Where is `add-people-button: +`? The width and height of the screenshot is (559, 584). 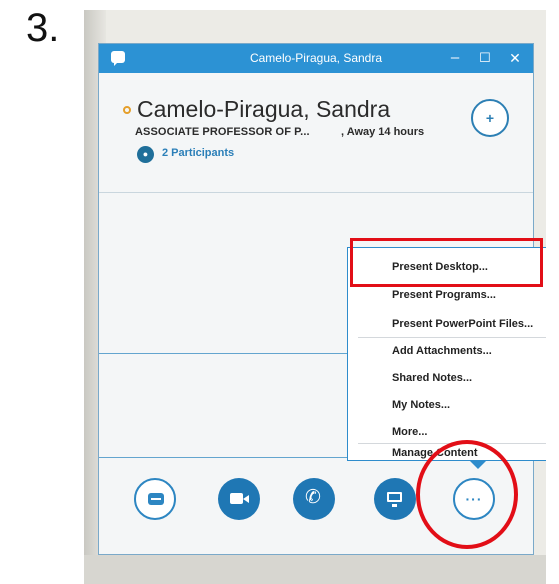
add-people-button: + is located at coordinates (490, 118).